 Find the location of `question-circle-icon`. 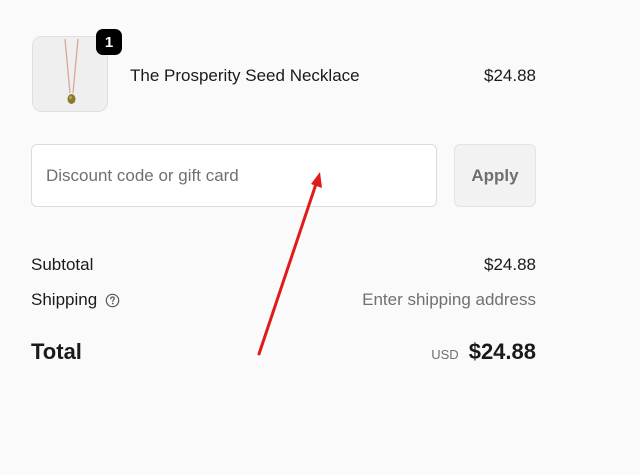

question-circle-icon is located at coordinates (112, 300).